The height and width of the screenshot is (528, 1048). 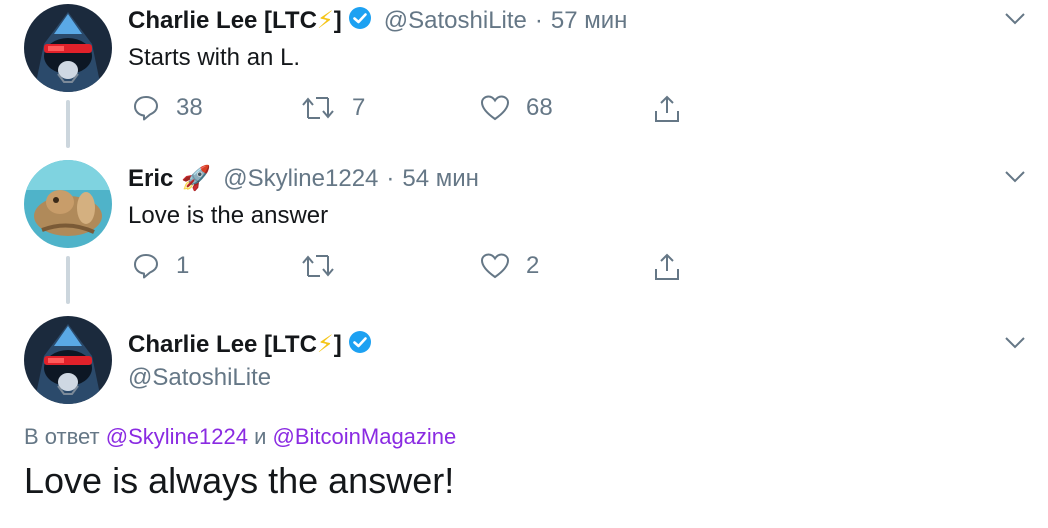 I want to click on reply-button: 38, so click(x=167, y=108).